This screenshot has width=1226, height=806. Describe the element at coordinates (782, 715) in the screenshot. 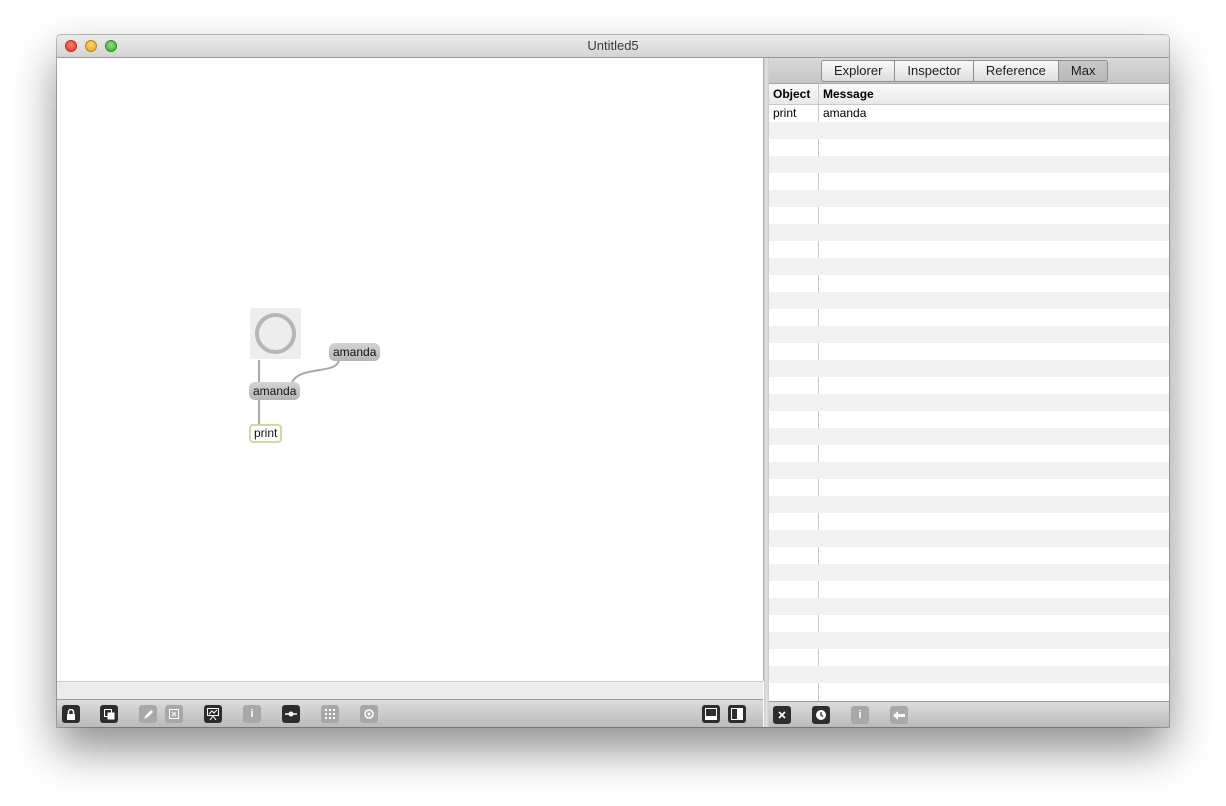

I see `clear-icon` at that location.